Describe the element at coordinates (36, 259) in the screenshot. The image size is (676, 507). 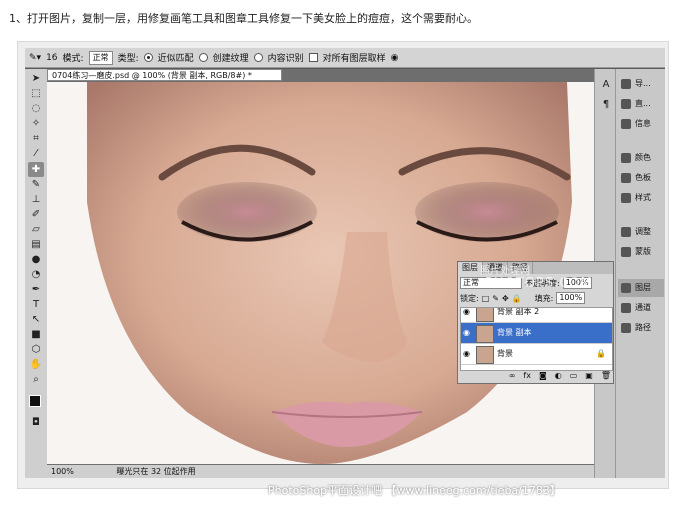
I see `blur-tool-icon: ●` at that location.